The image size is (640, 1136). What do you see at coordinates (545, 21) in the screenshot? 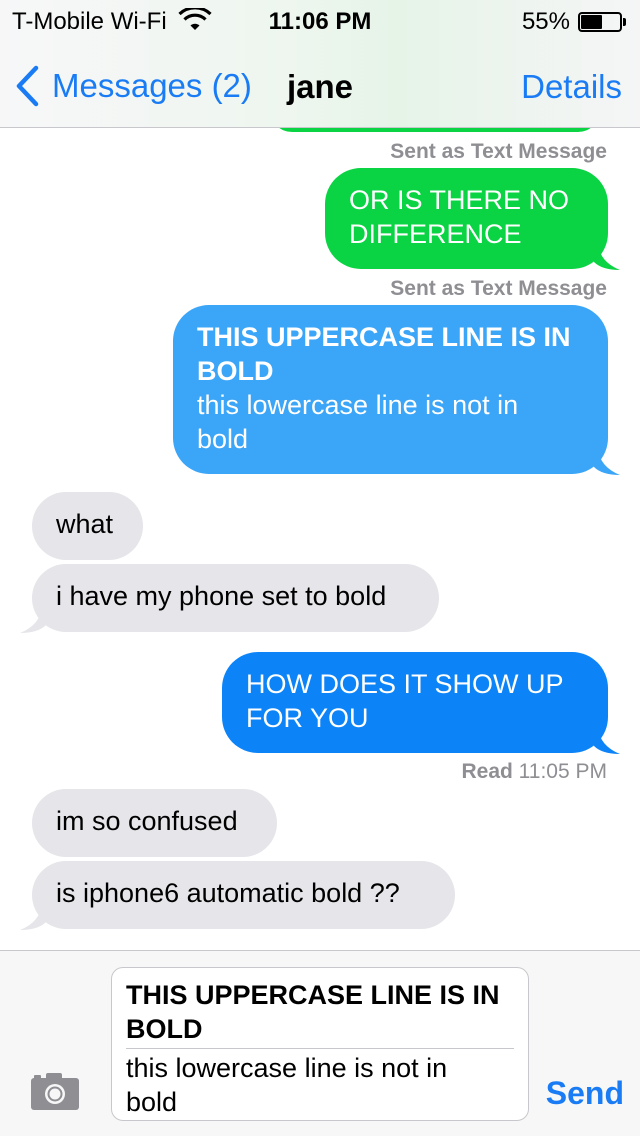
I see `battery-percent: 55%` at bounding box center [545, 21].